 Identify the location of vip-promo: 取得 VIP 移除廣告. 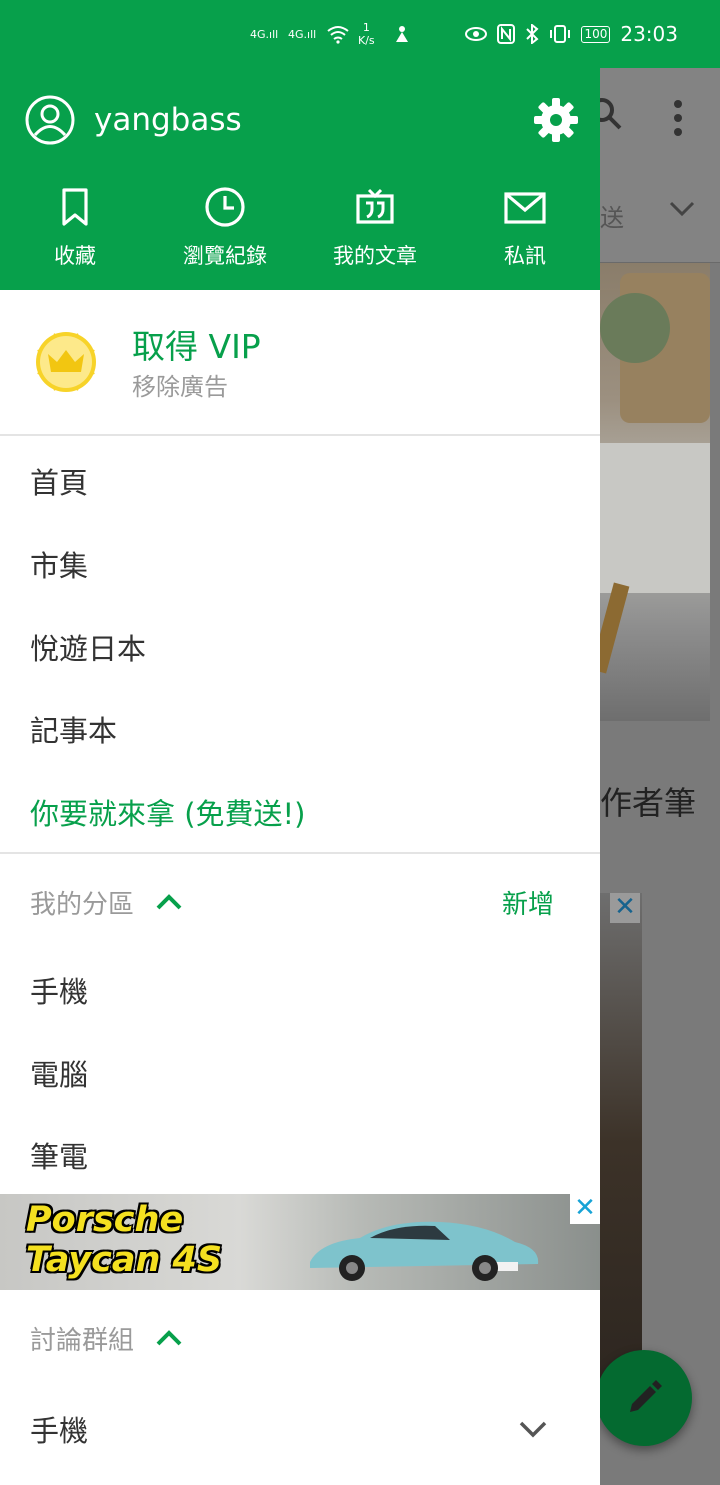
(300, 363).